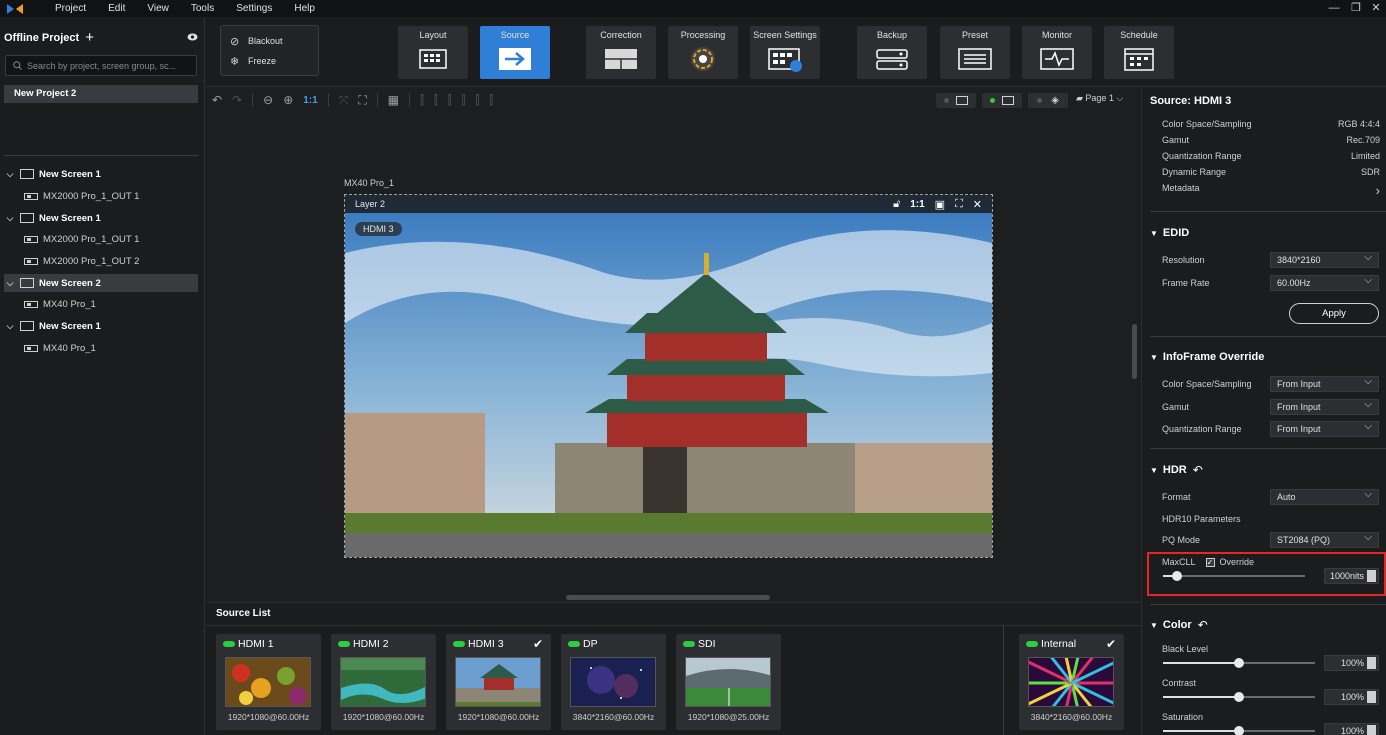 This screenshot has width=1386, height=735. What do you see at coordinates (288, 100) in the screenshot?
I see `zoom-in-icon: ⊕` at bounding box center [288, 100].